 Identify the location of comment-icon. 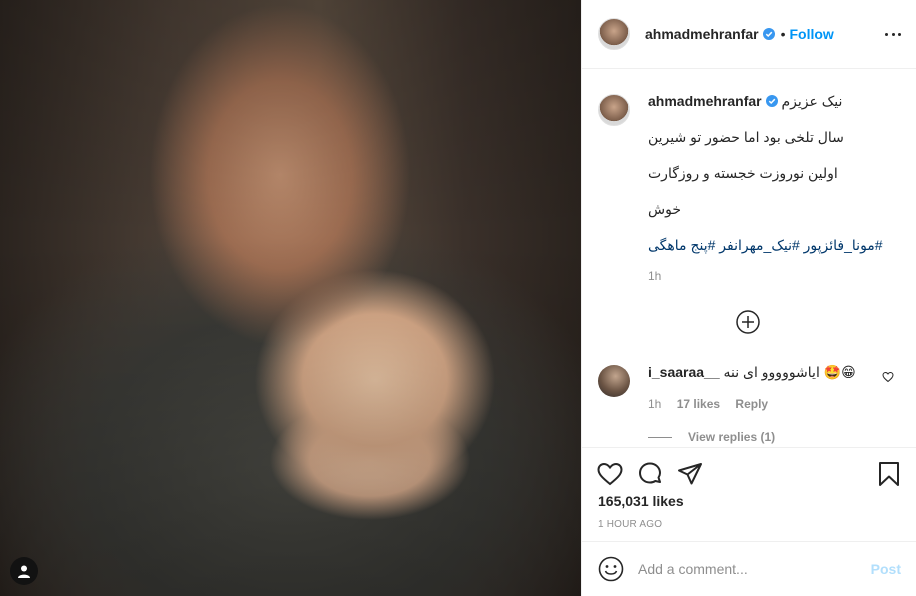
(650, 474).